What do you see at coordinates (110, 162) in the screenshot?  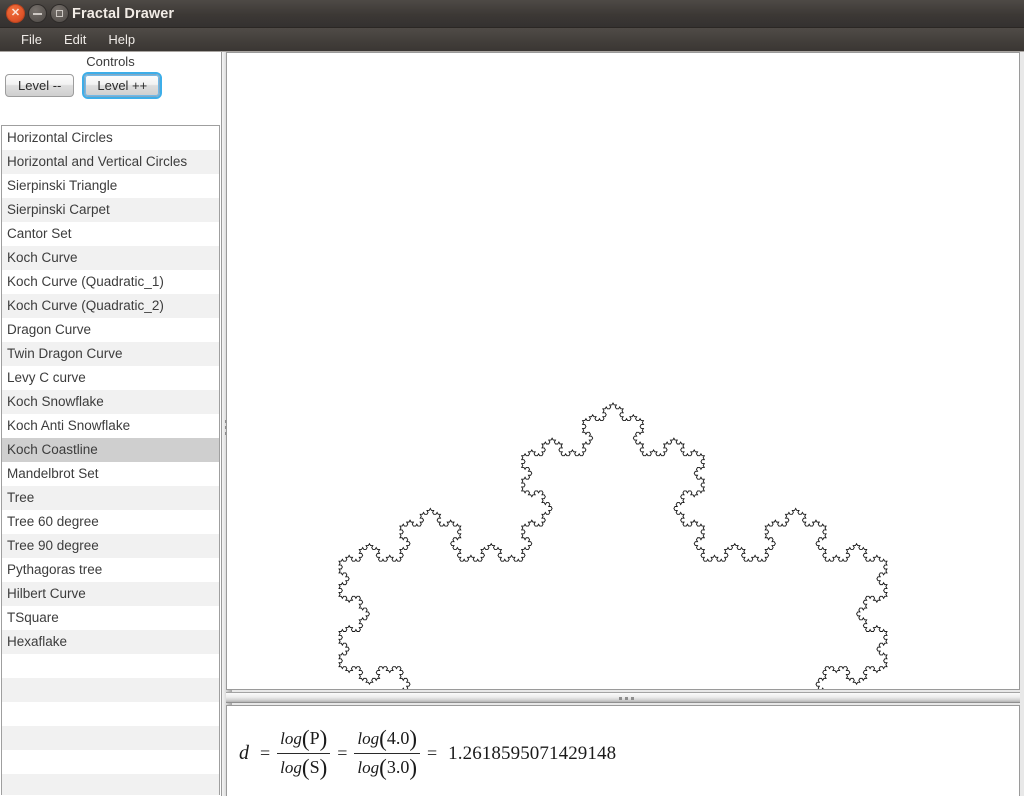 I see `list-item: Horizontal and Vertical Circles` at bounding box center [110, 162].